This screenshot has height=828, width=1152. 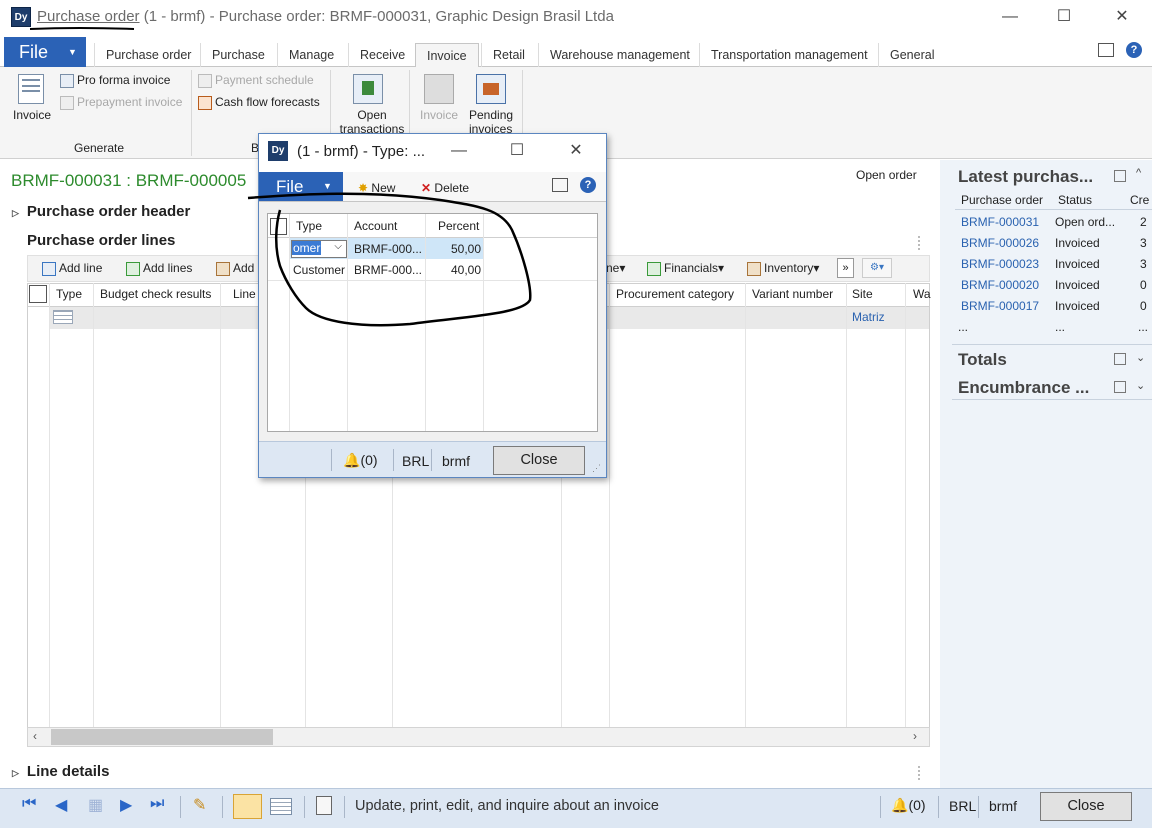 I want to click on details-view-icon, so click(x=247, y=806).